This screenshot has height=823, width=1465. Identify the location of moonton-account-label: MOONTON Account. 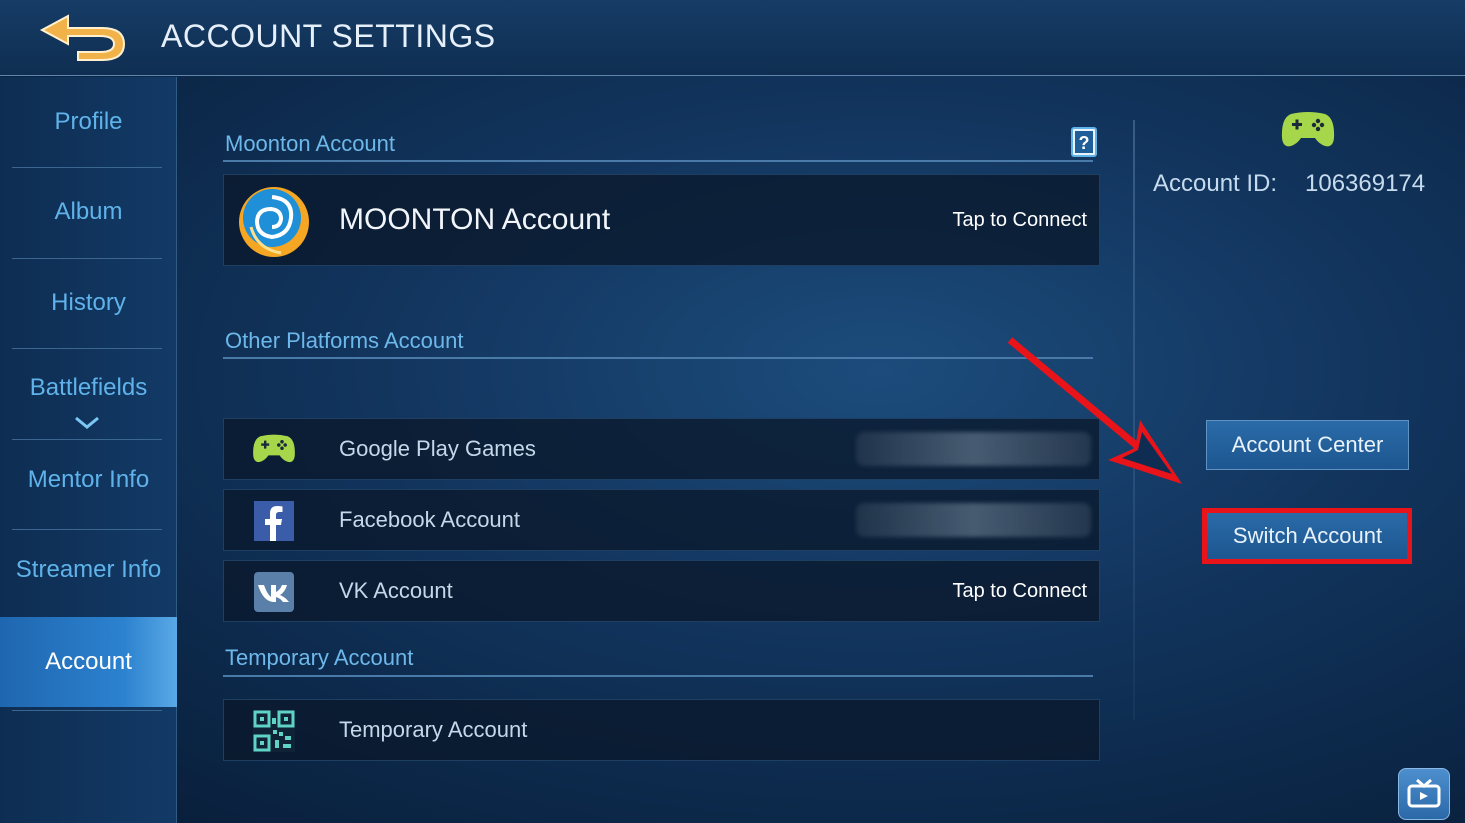
(475, 219).